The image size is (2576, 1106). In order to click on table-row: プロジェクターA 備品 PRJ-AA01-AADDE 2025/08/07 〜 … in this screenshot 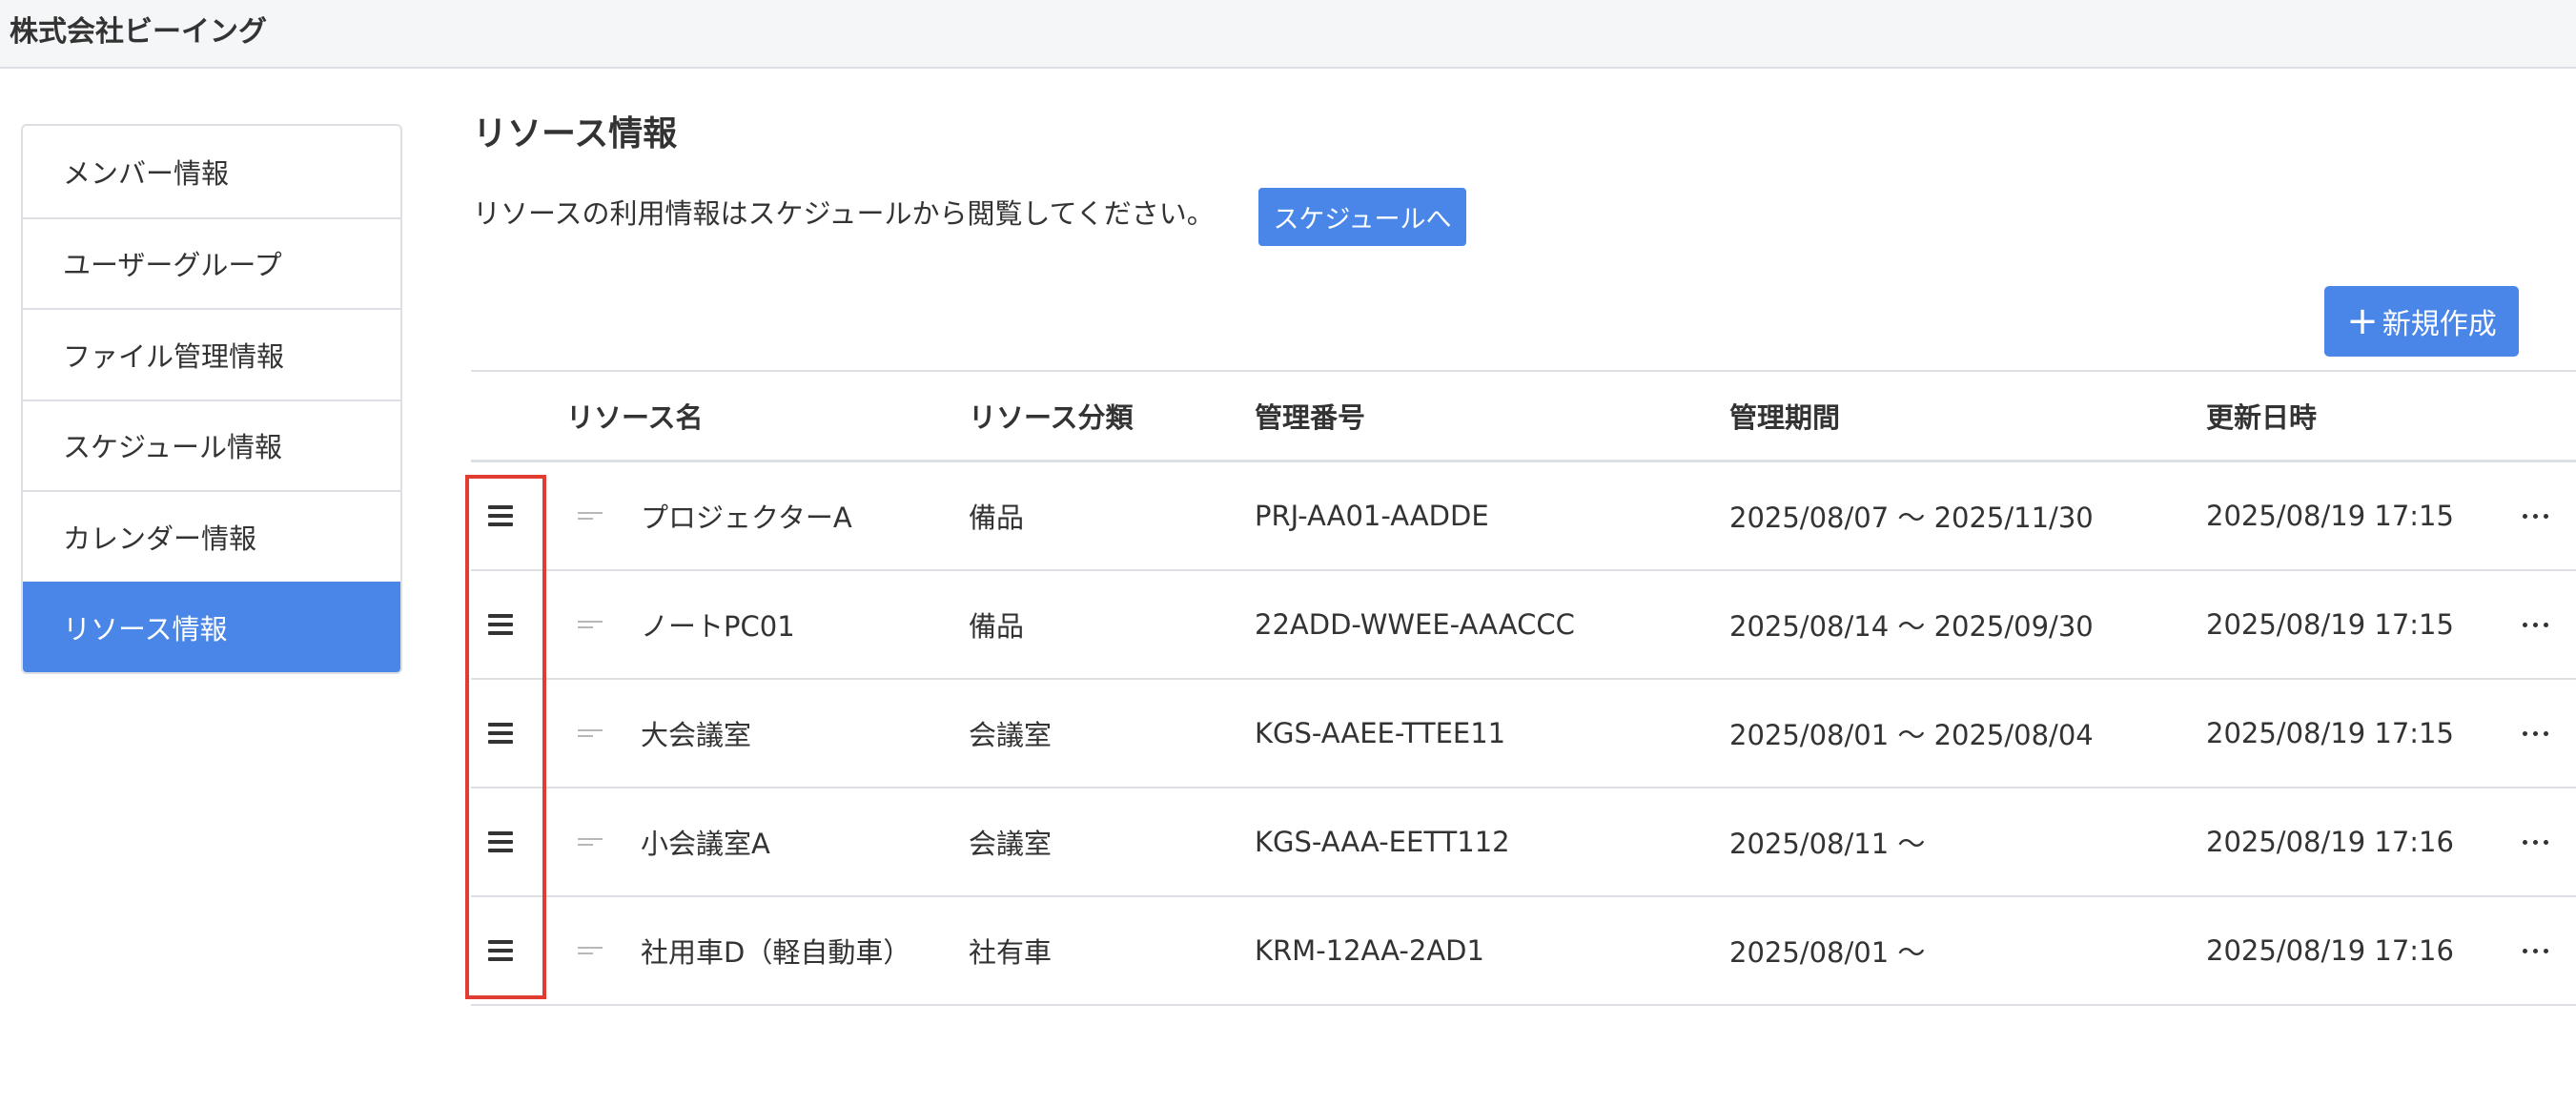, I will do `click(1523, 516)`.